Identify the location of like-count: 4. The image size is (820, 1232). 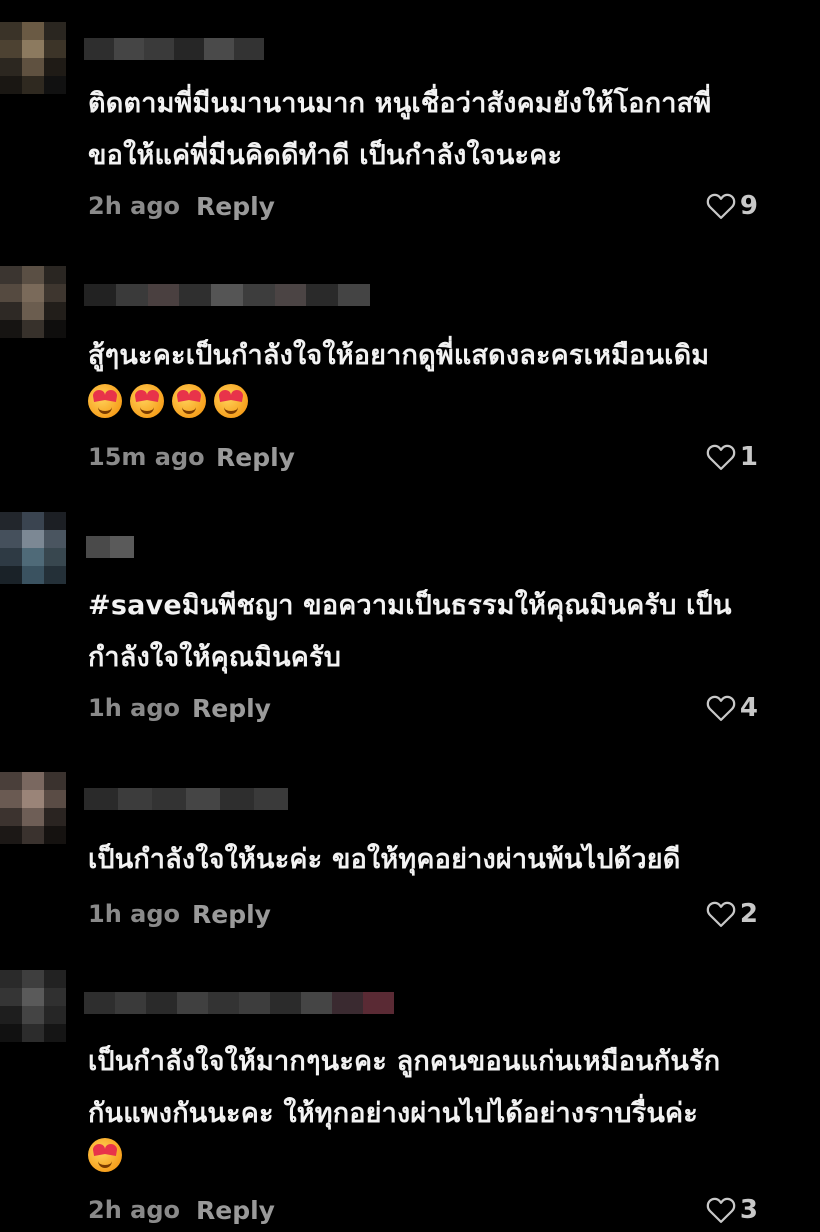
(748, 708).